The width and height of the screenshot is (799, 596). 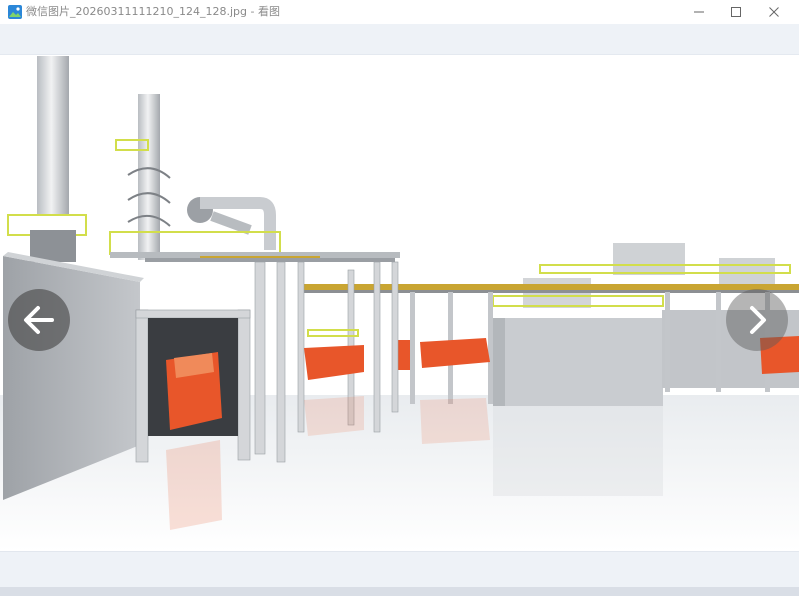 I want to click on bottom-strip, so click(x=399, y=591).